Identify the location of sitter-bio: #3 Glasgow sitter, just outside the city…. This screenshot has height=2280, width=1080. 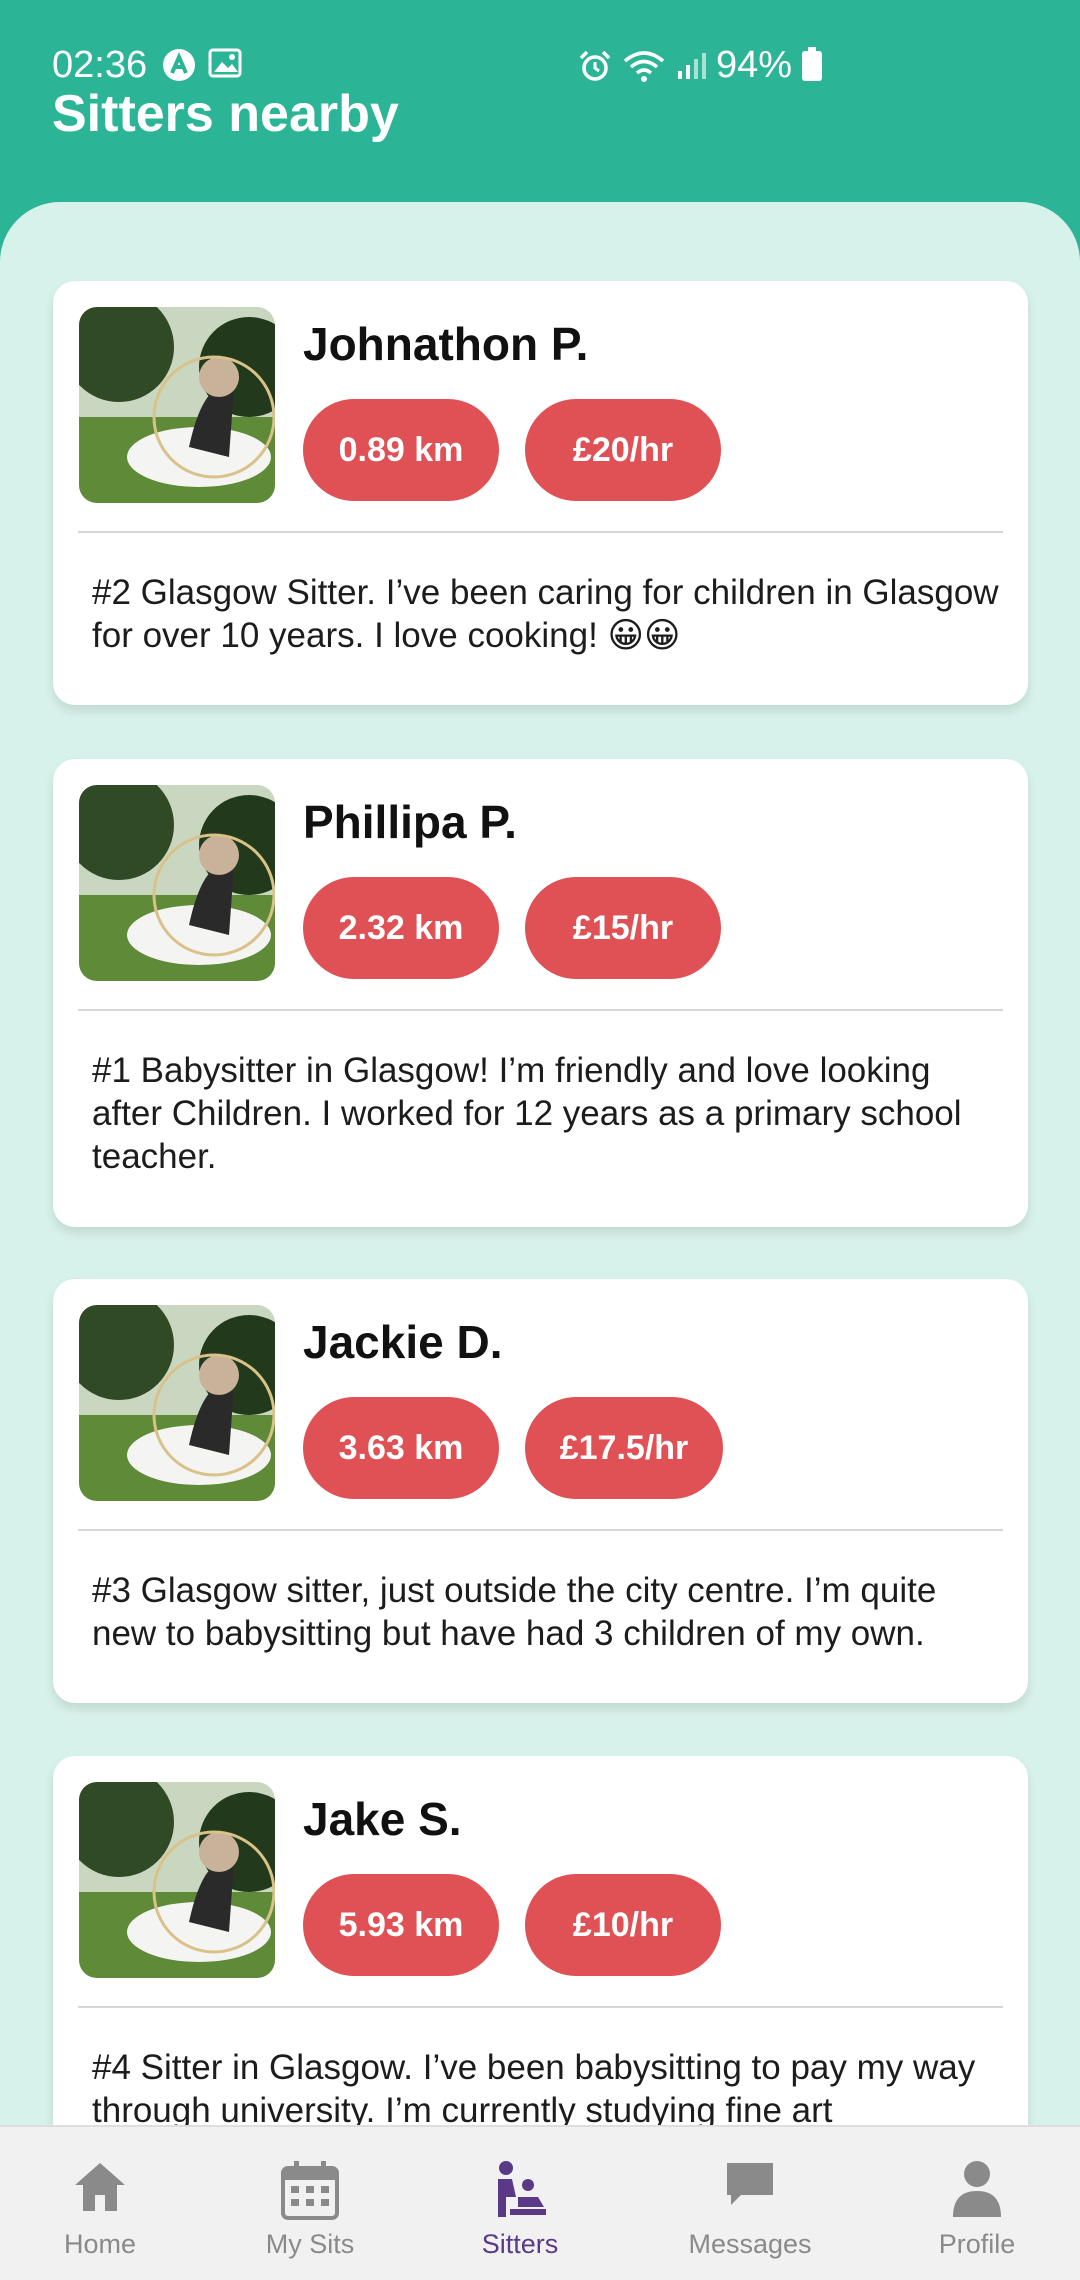
(514, 1612).